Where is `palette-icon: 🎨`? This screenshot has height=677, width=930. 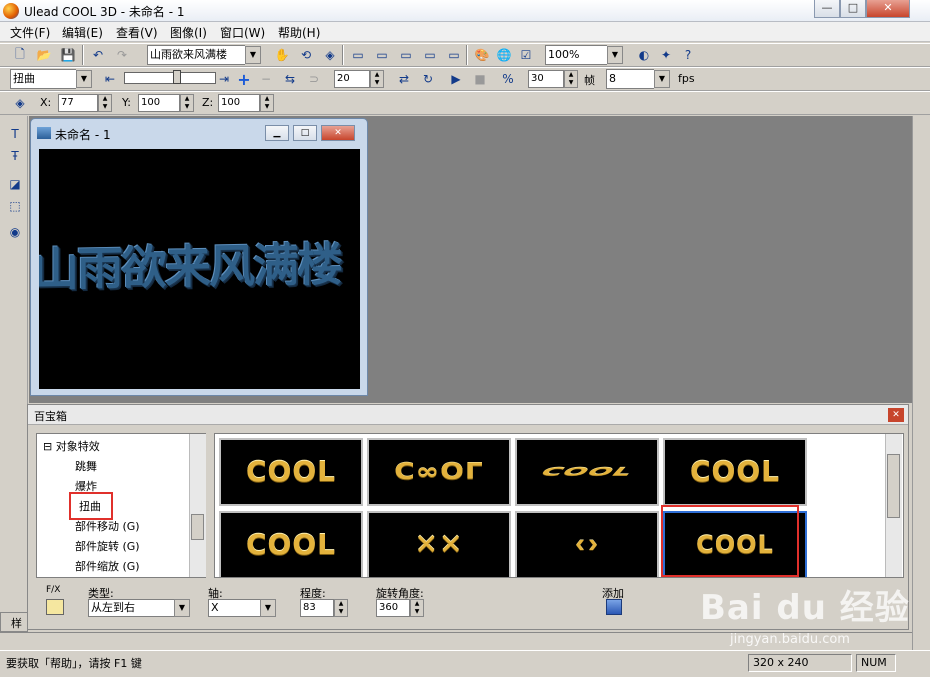
palette-icon: 🎨 is located at coordinates (482, 55).